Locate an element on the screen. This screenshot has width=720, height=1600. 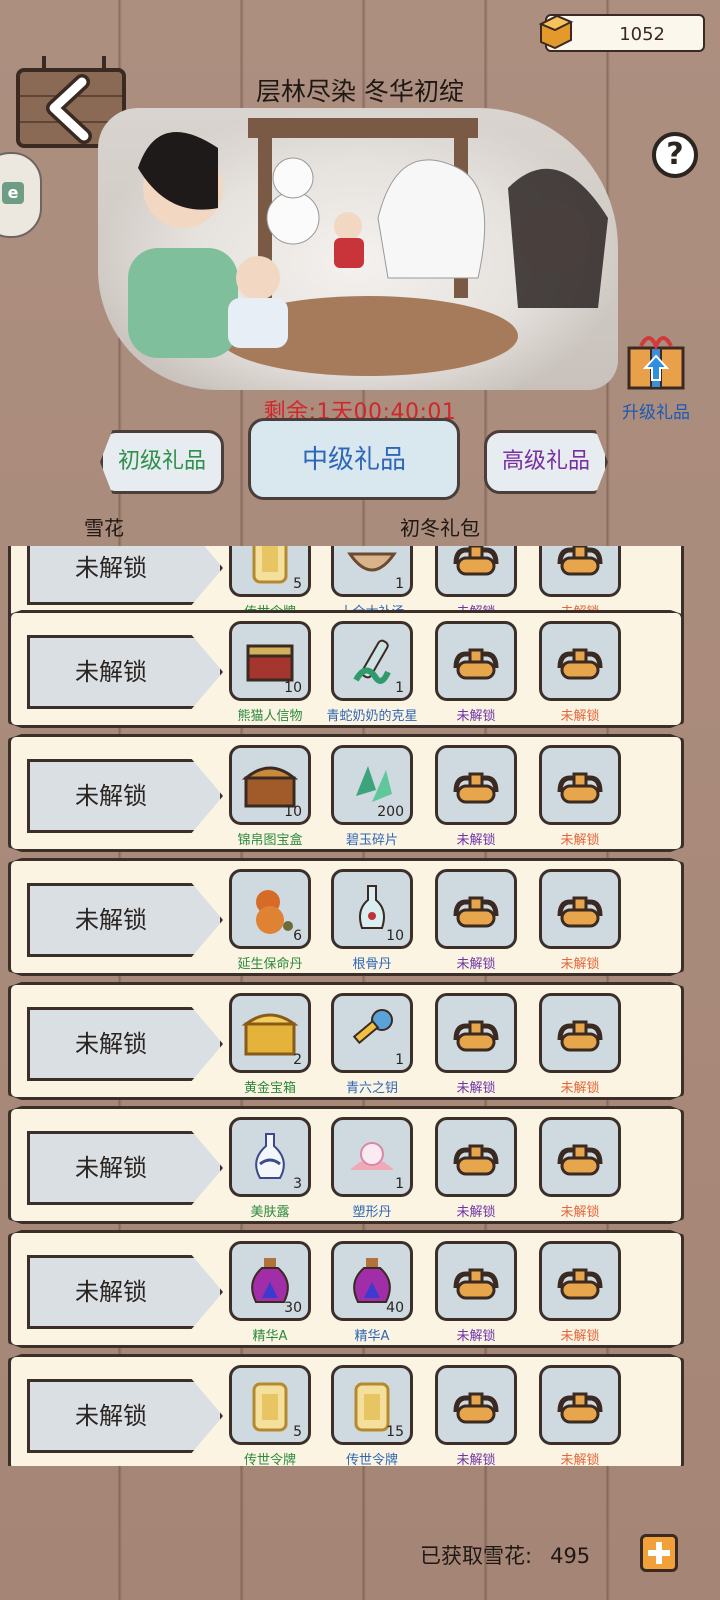
winter-feast-artwork is located at coordinates (368, 247).